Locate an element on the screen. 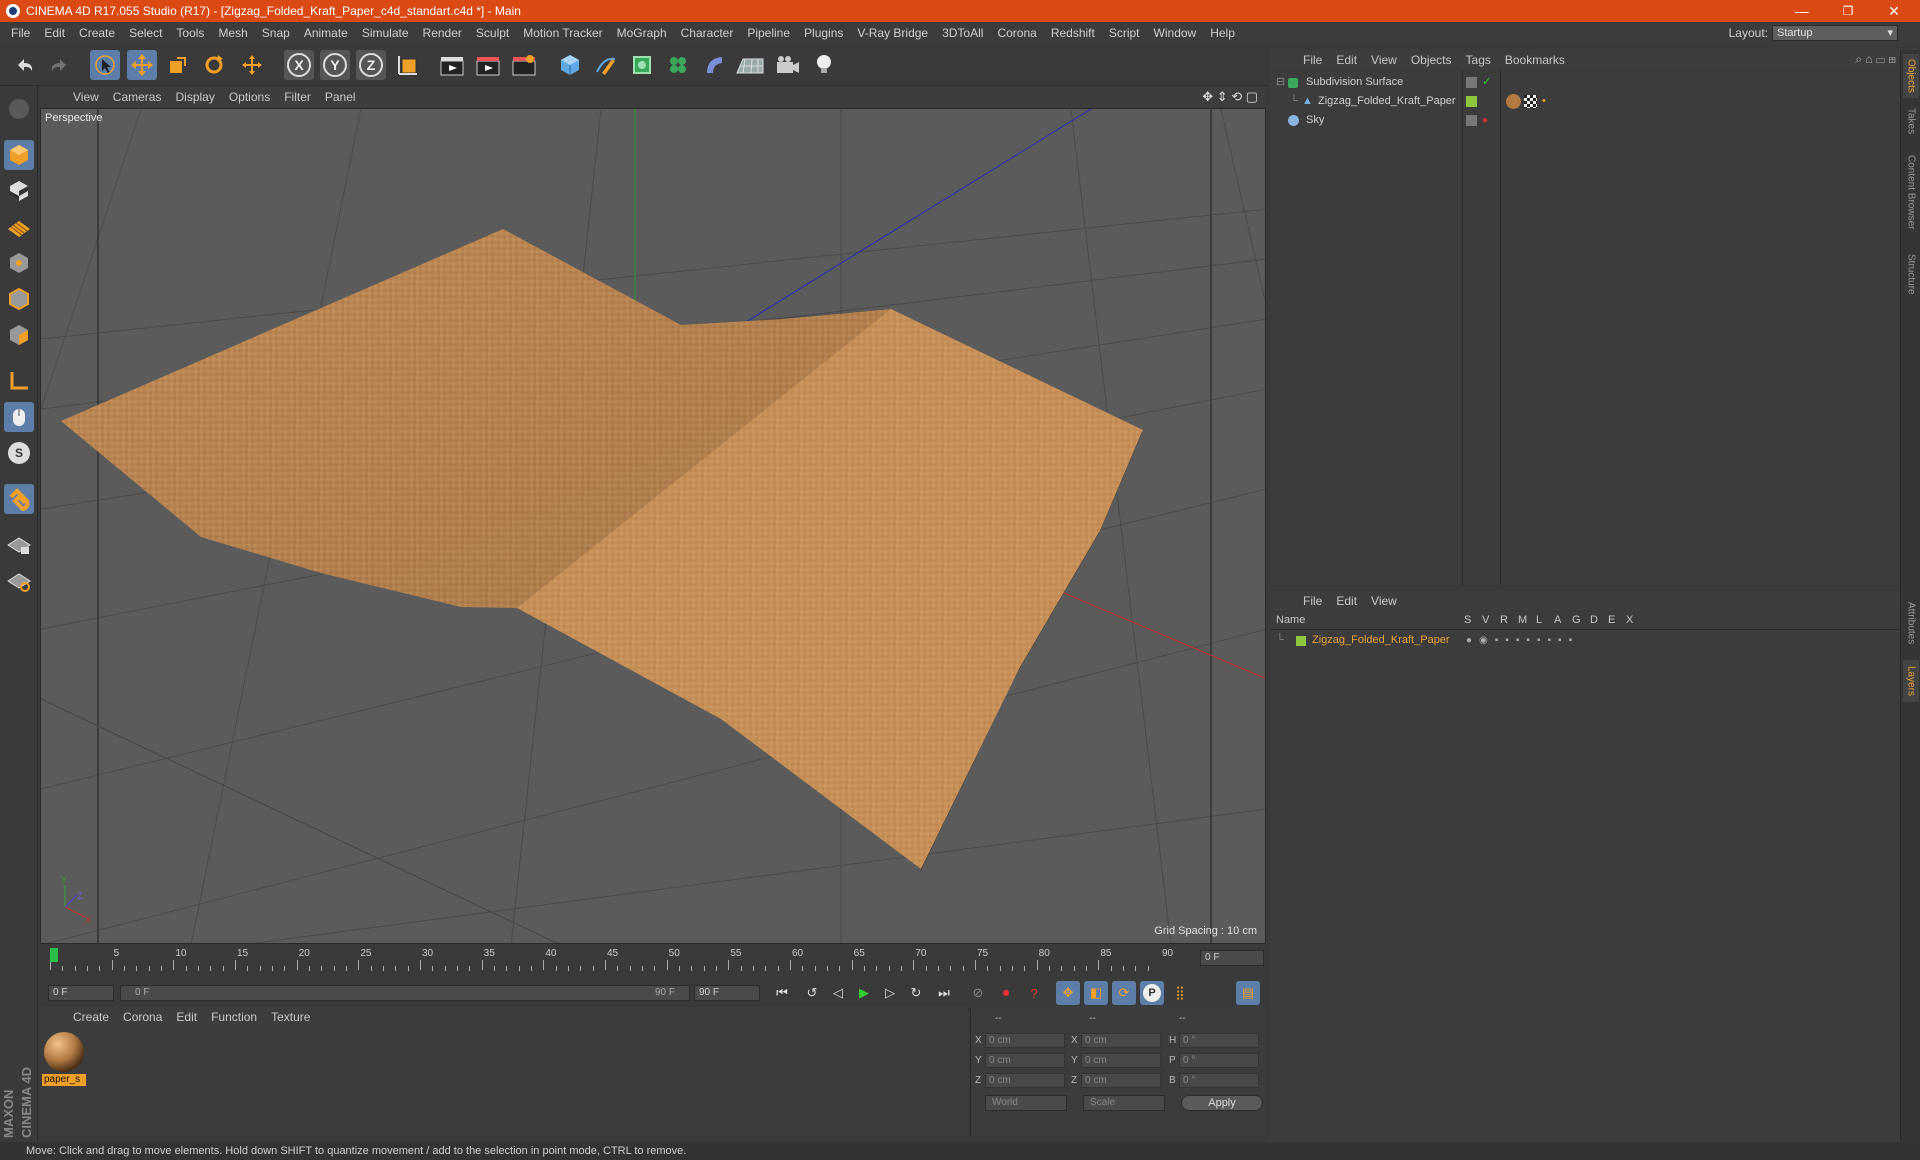 The width and height of the screenshot is (1920, 1160). menu-snap: Snap is located at coordinates (276, 33).